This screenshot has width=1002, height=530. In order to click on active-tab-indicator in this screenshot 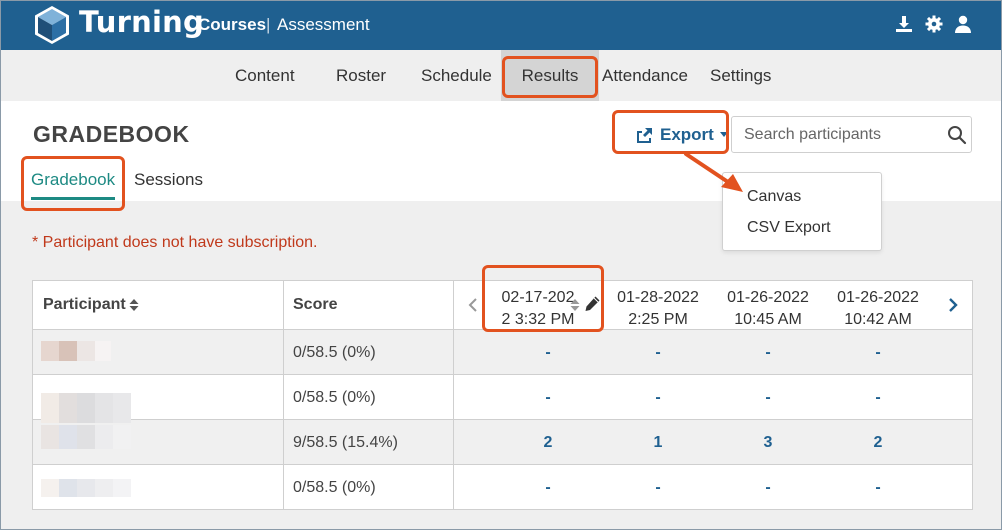, I will do `click(73, 198)`.